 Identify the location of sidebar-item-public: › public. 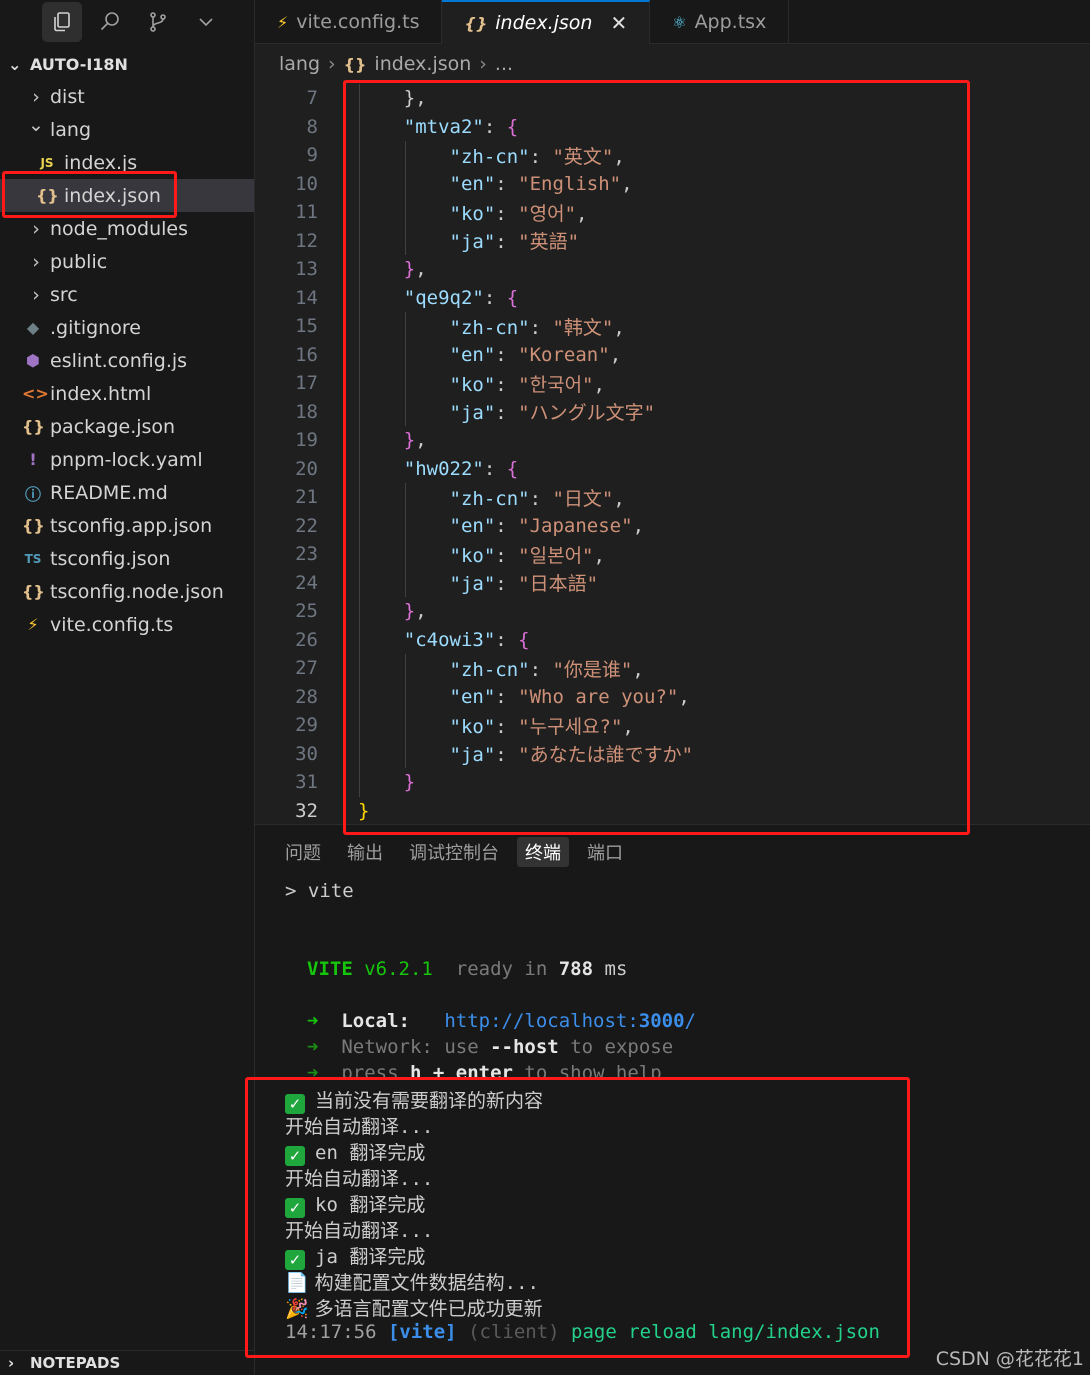
(127, 261).